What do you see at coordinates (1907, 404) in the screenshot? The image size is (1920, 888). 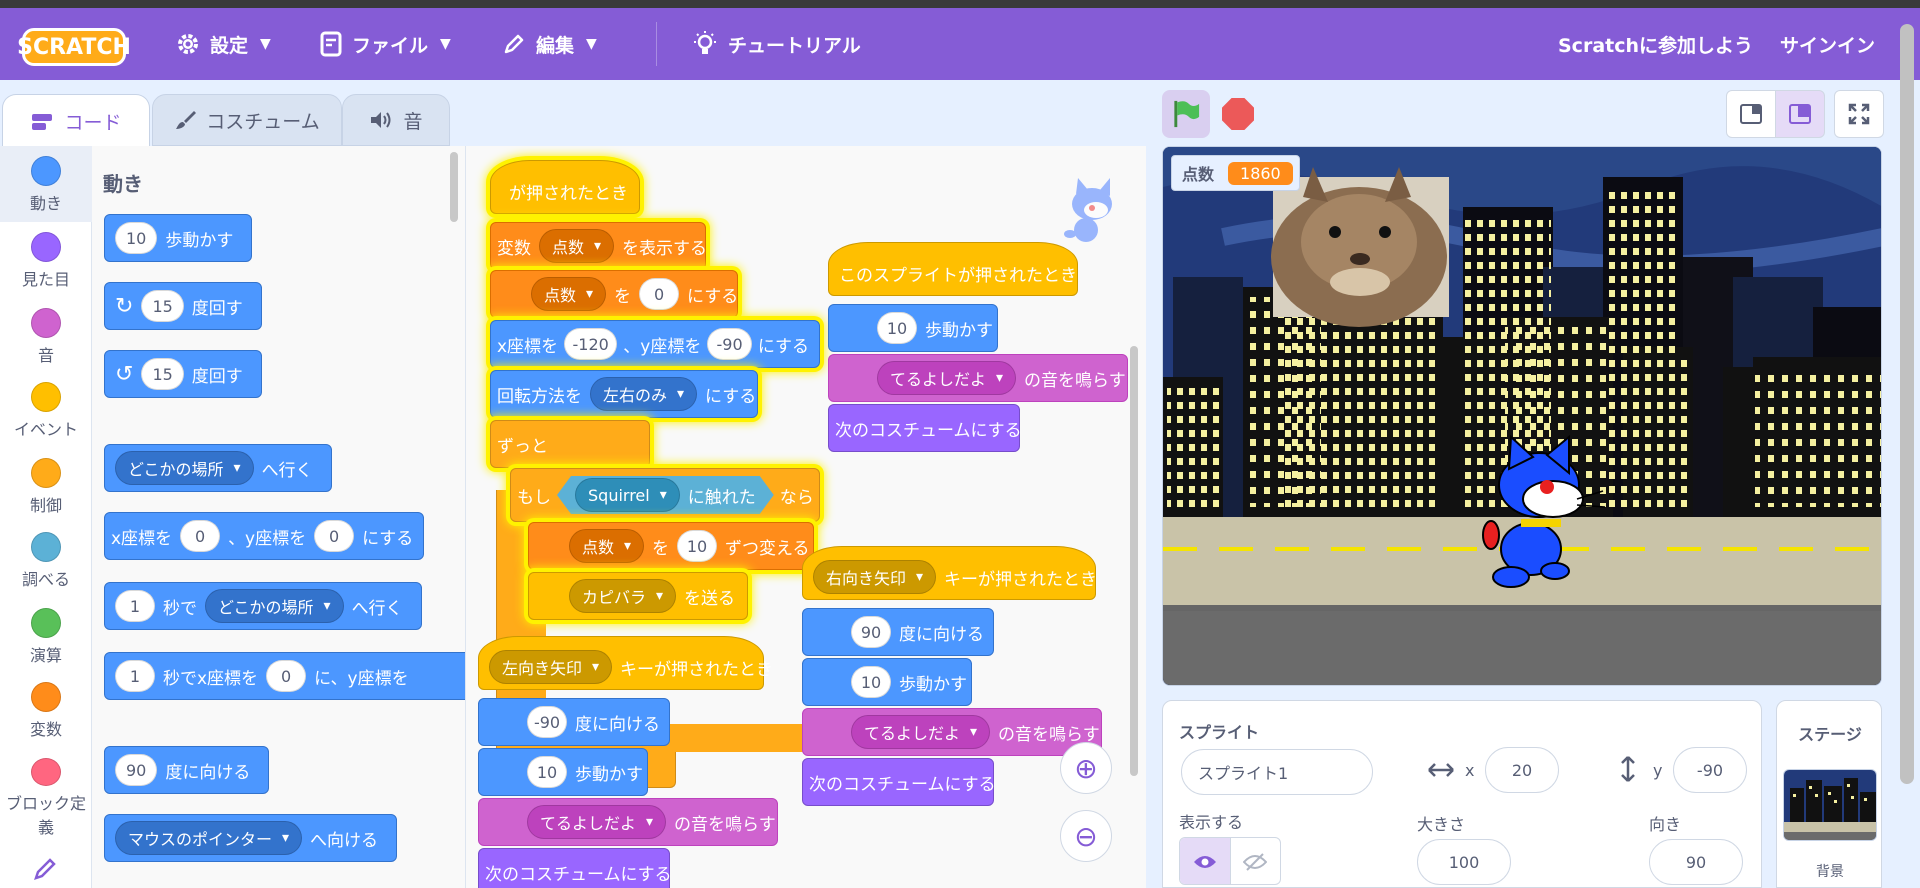 I see `page-scrollbar` at bounding box center [1907, 404].